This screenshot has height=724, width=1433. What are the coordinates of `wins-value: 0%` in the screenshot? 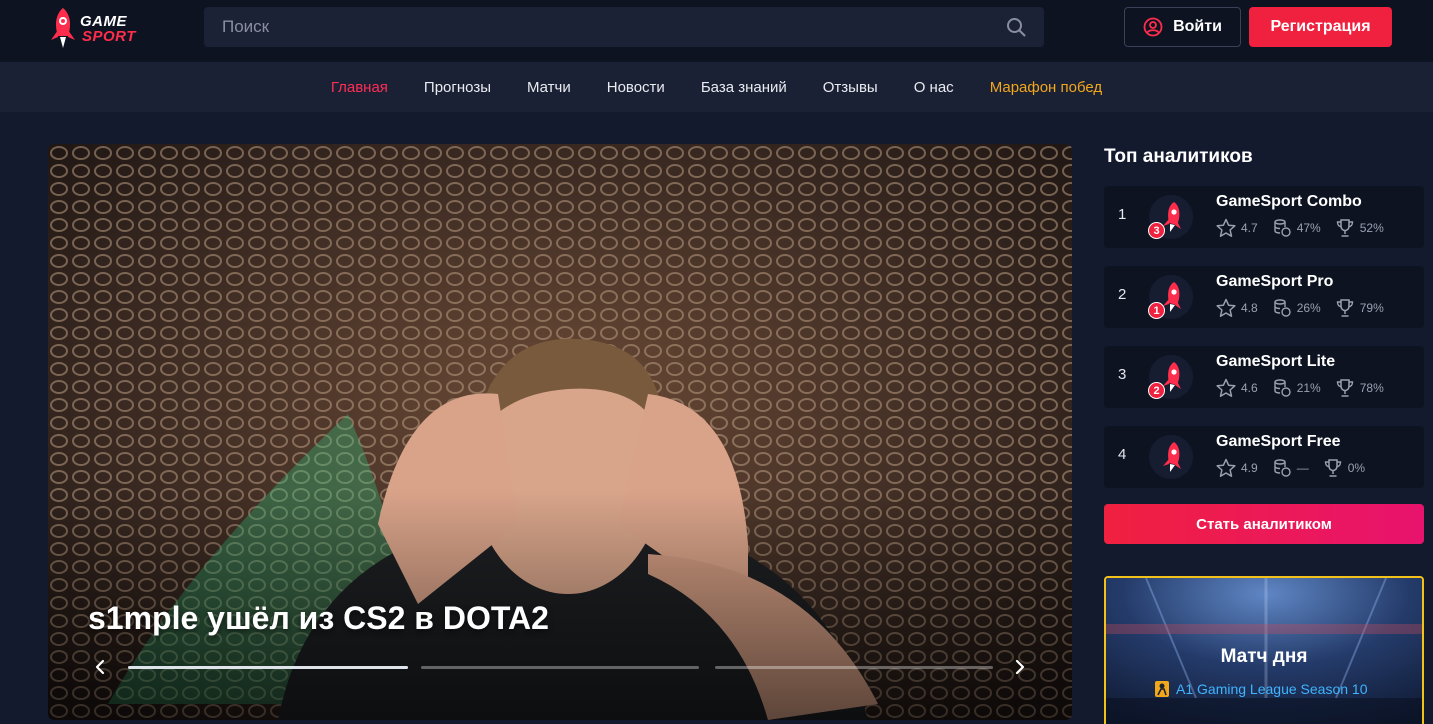 It's located at (1356, 468).